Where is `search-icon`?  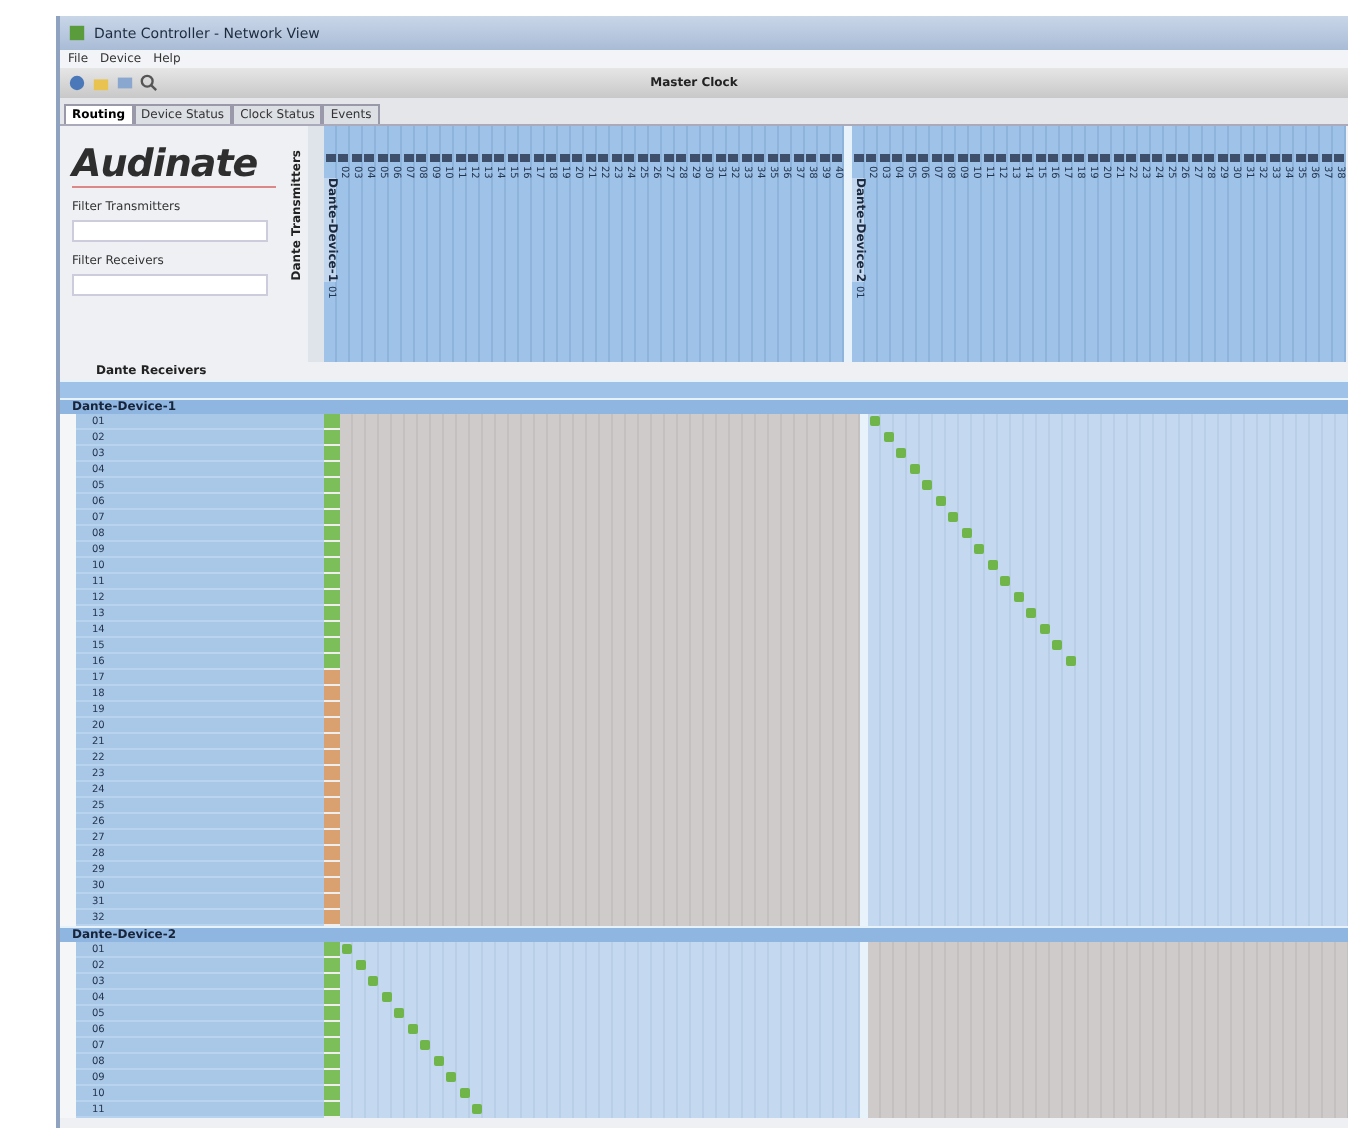 search-icon is located at coordinates (149, 83).